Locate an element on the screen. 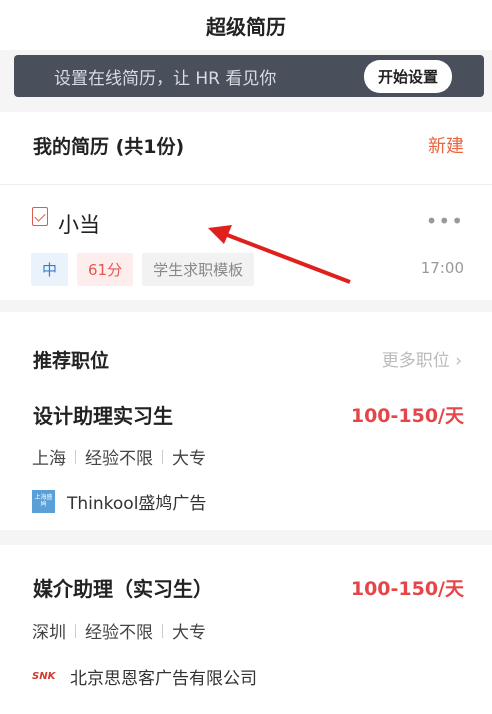 The height and width of the screenshot is (714, 492). annotation-arrow-icon is located at coordinates (279, 254).